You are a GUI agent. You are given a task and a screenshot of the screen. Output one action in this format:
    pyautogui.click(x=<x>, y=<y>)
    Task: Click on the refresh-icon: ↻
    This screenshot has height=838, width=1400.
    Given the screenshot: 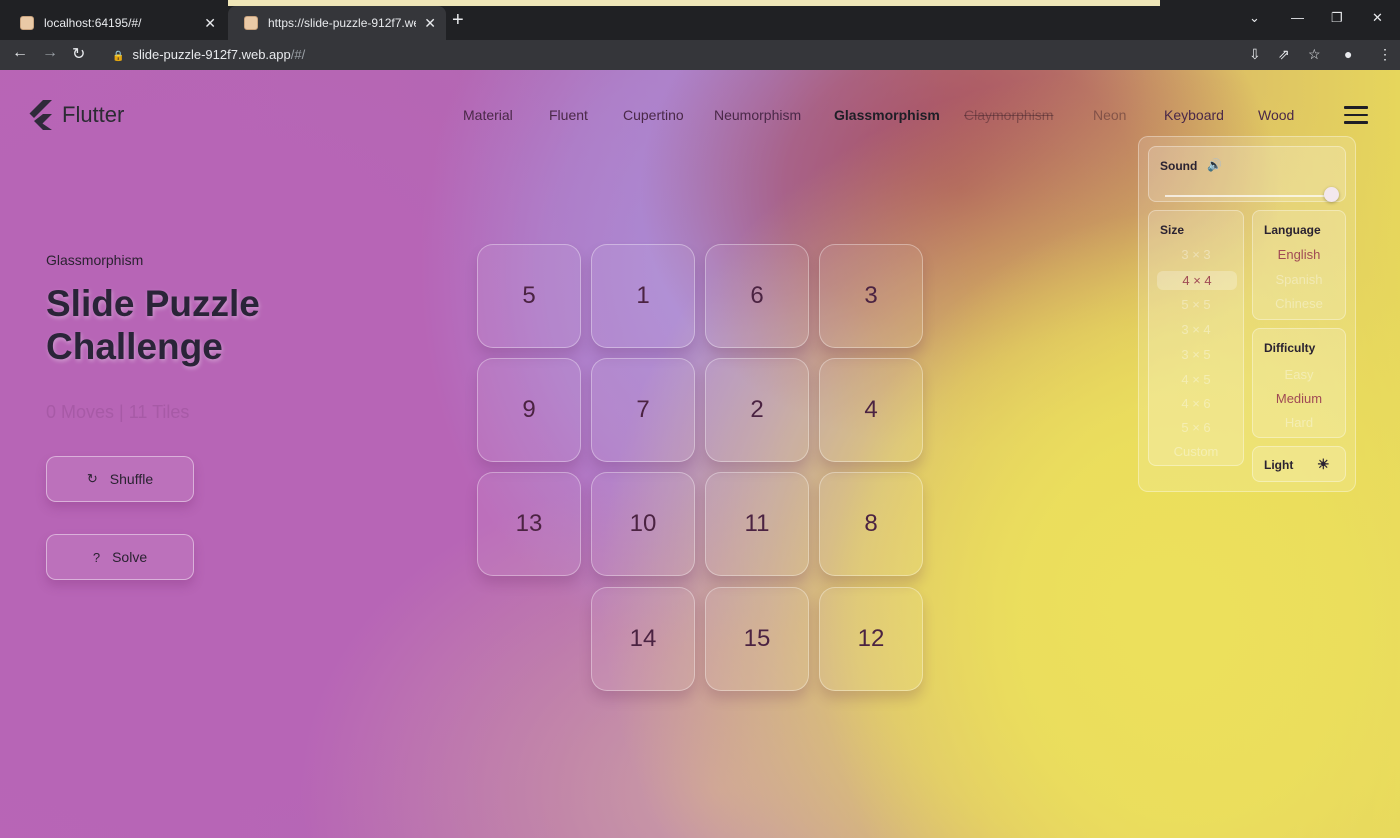 What is the action you would take?
    pyautogui.click(x=92, y=478)
    